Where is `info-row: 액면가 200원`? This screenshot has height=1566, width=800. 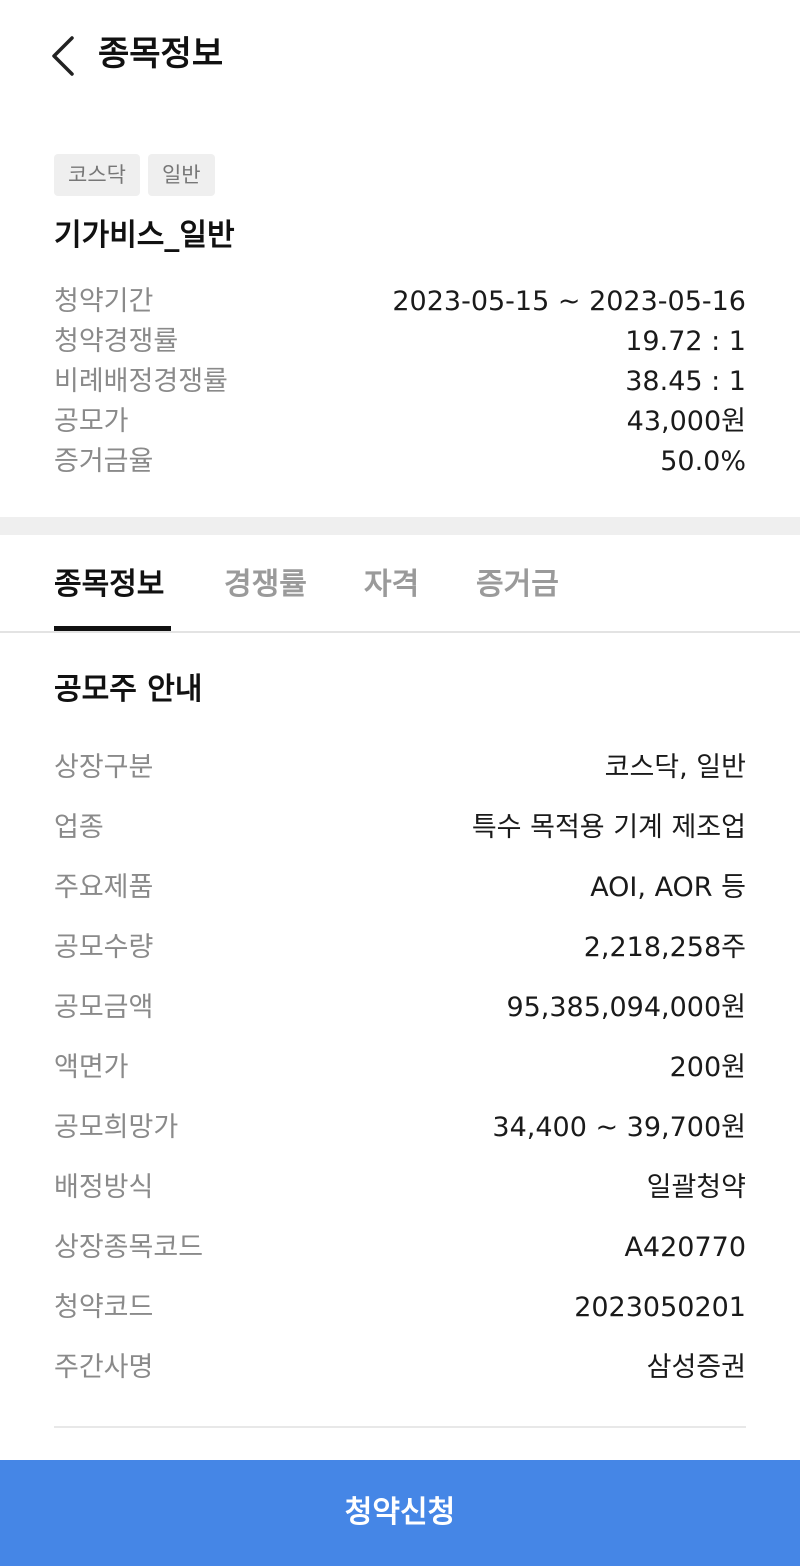 info-row: 액면가 200원 is located at coordinates (400, 1068).